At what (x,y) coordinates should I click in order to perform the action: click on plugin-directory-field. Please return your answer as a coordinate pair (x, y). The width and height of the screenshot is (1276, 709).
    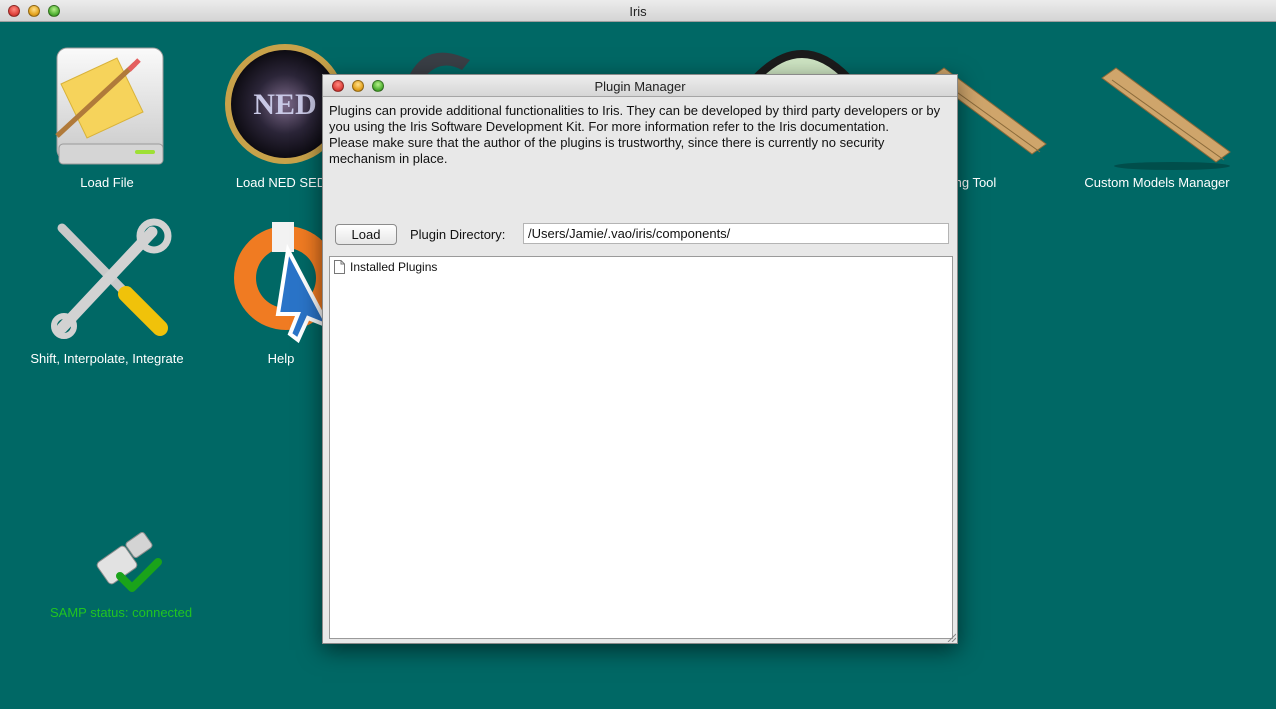
    Looking at the image, I should click on (736, 233).